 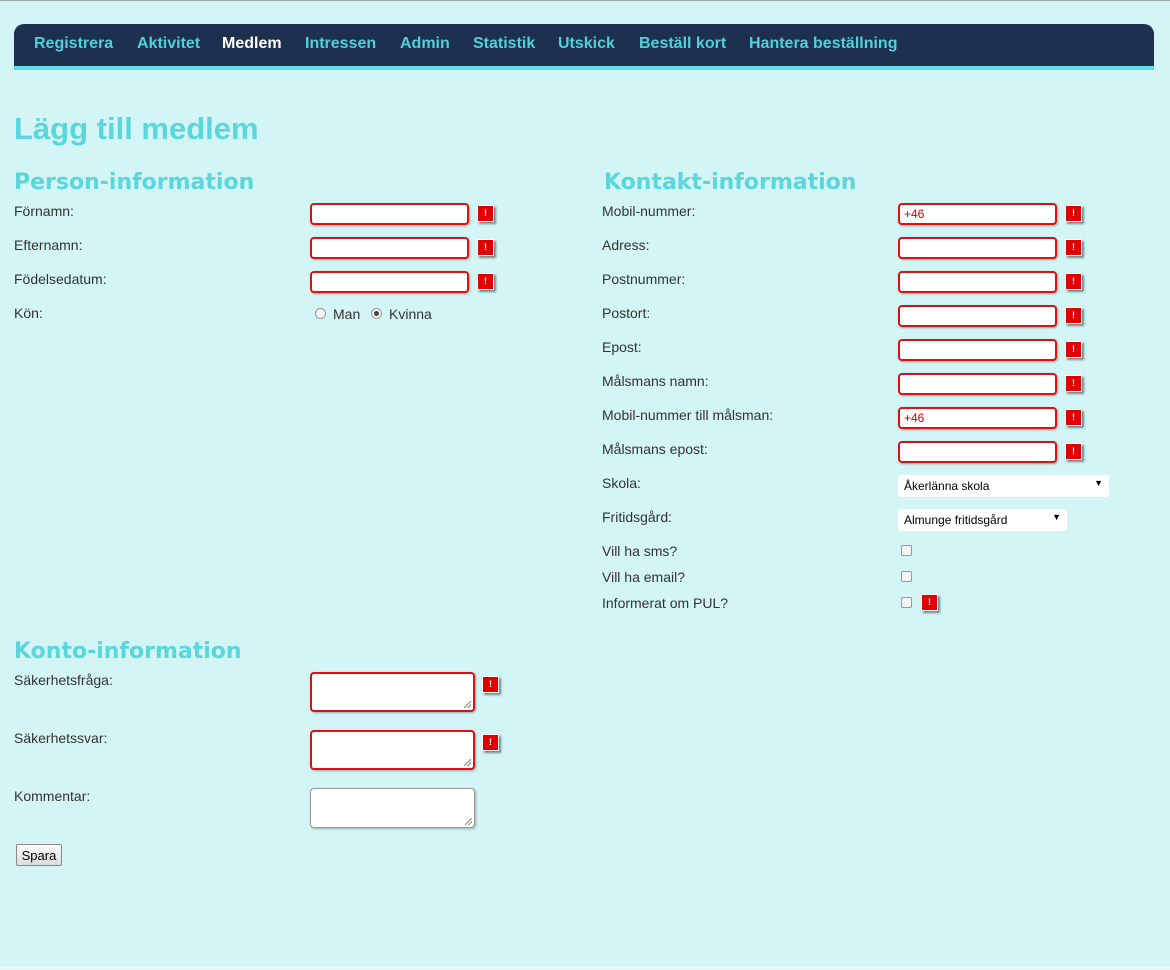 I want to click on sms-checkbox, so click(x=906, y=550).